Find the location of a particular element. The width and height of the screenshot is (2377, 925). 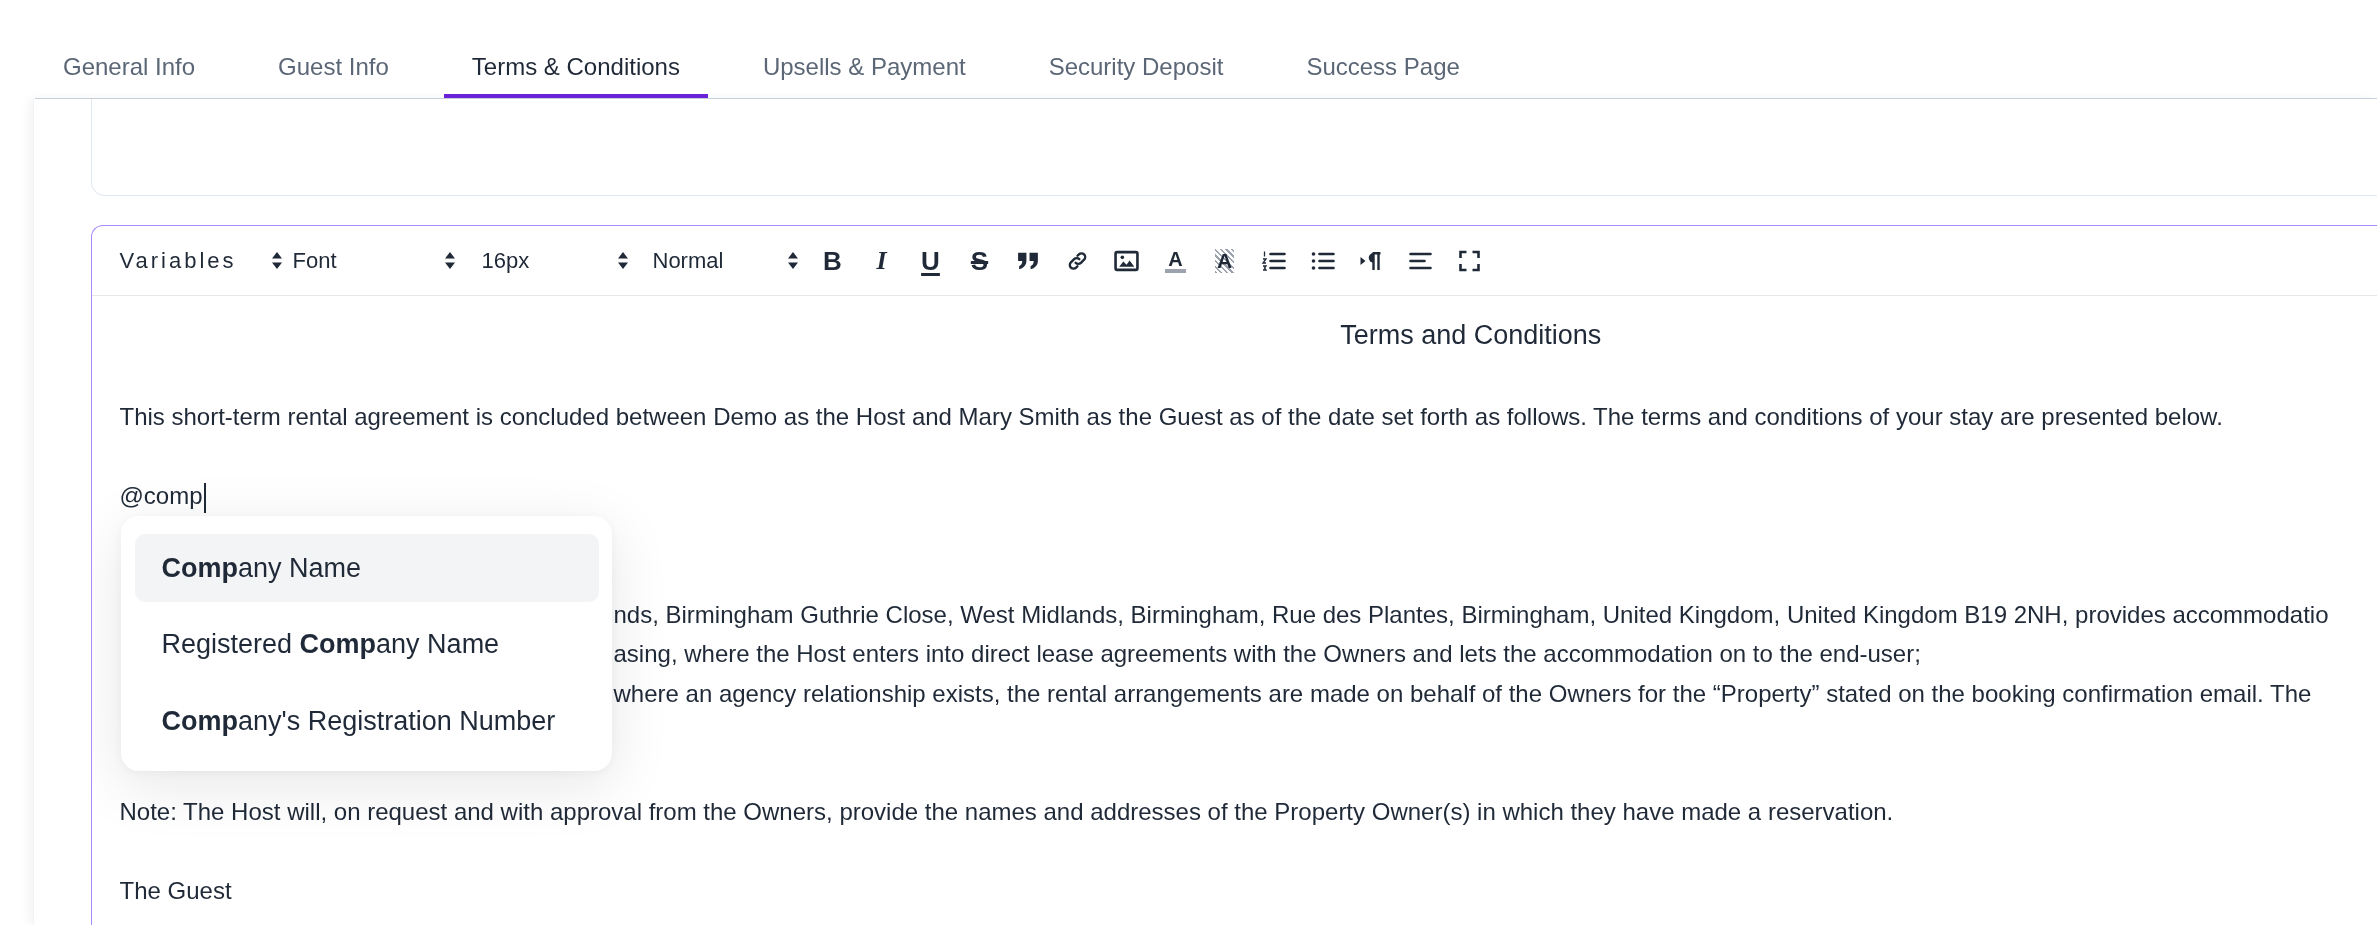

strikethrough-button: S is located at coordinates (979, 260).